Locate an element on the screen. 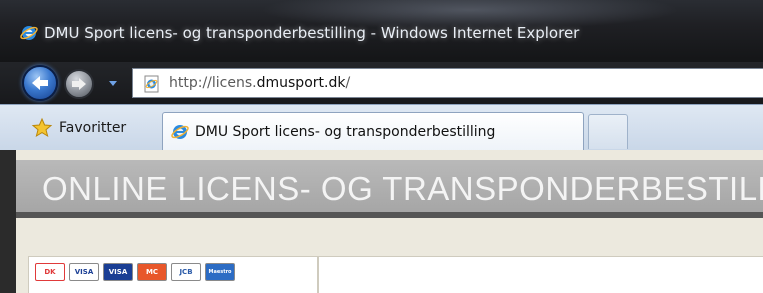  back-button is located at coordinates (40, 83).